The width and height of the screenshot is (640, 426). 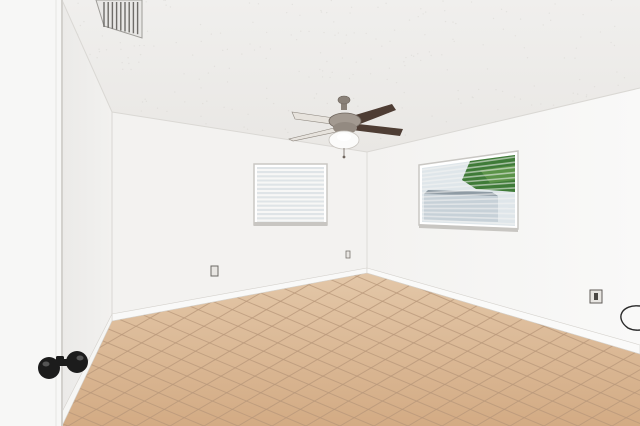 What do you see at coordinates (290, 194) in the screenshot?
I see `back-window` at bounding box center [290, 194].